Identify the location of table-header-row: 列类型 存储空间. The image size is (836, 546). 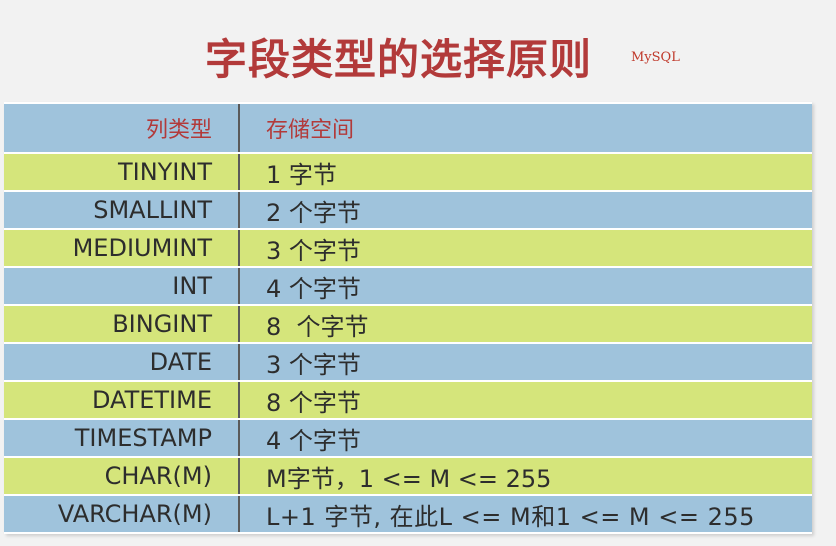
(408, 129).